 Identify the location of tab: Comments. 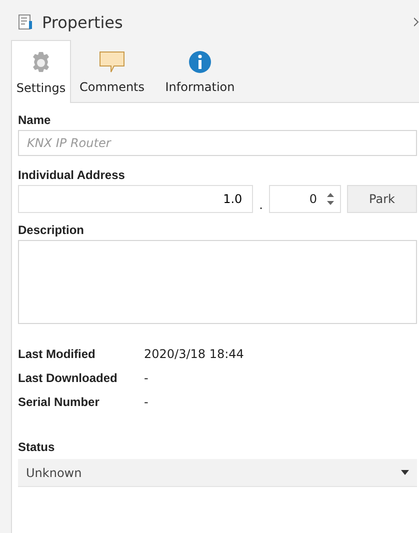
(112, 71).